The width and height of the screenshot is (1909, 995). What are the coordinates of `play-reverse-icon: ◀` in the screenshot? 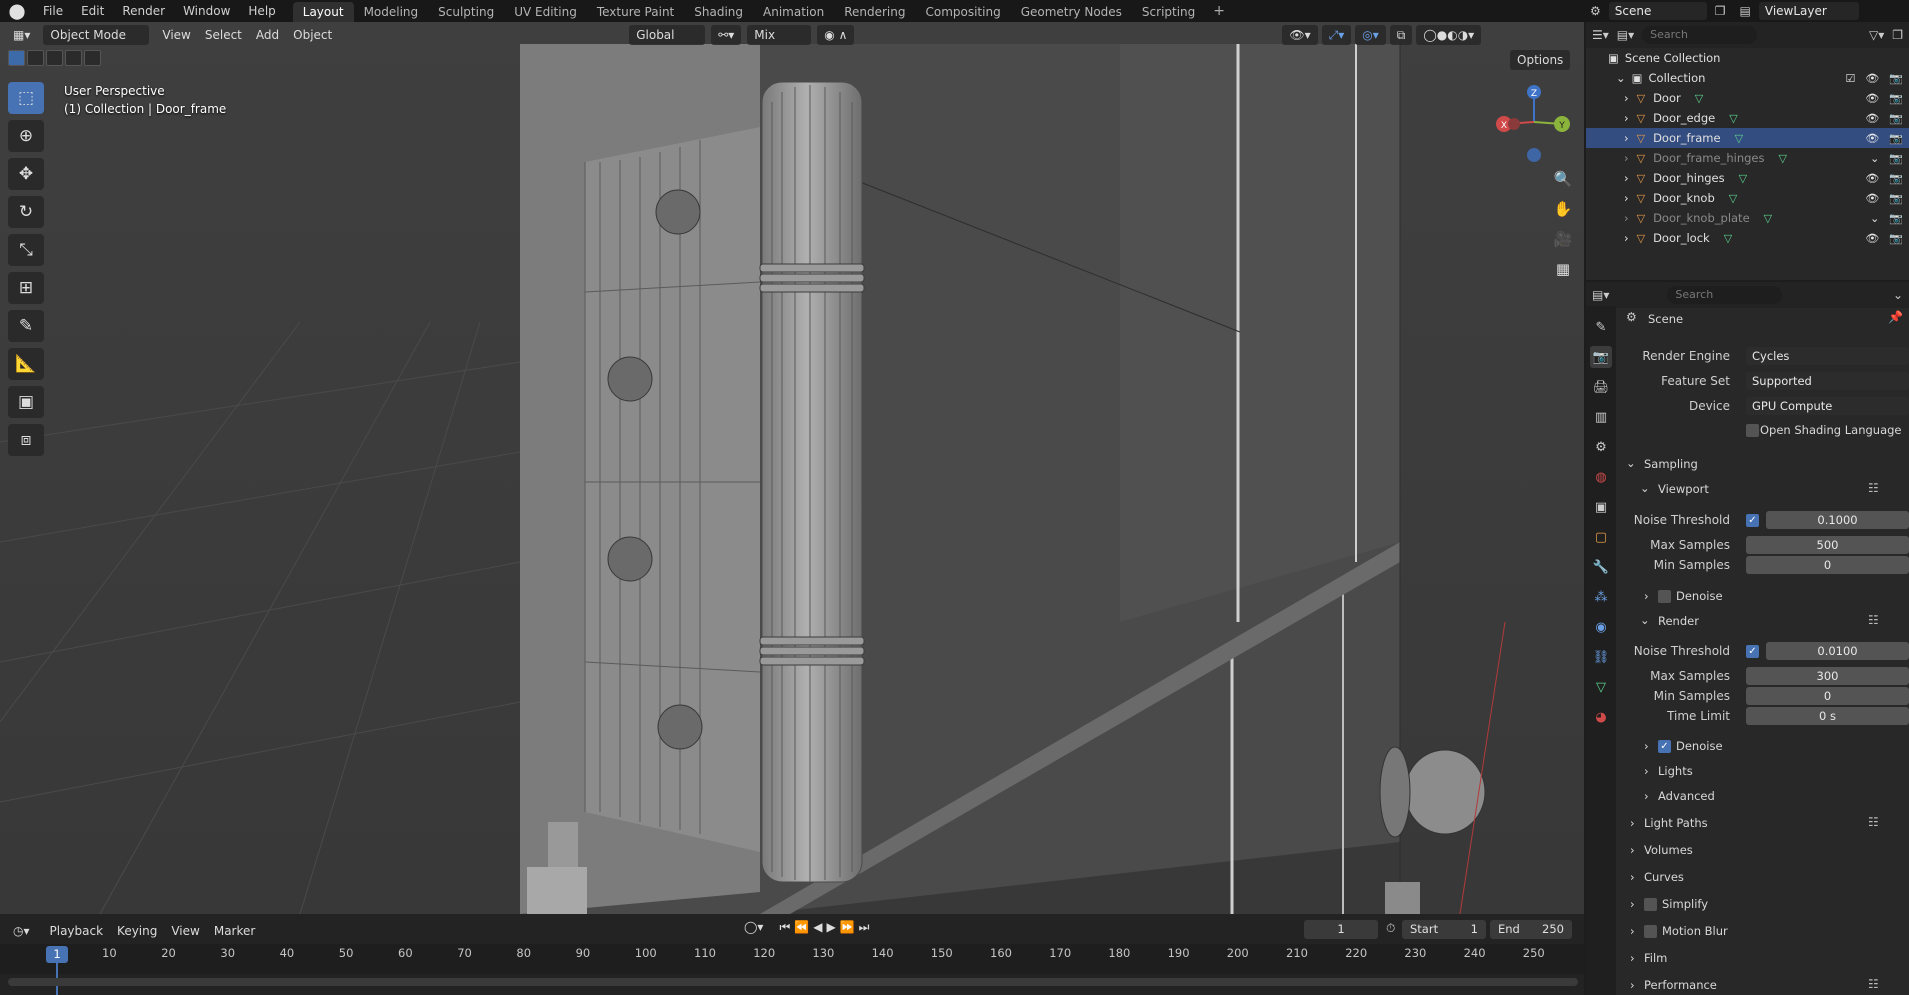 It's located at (817, 927).